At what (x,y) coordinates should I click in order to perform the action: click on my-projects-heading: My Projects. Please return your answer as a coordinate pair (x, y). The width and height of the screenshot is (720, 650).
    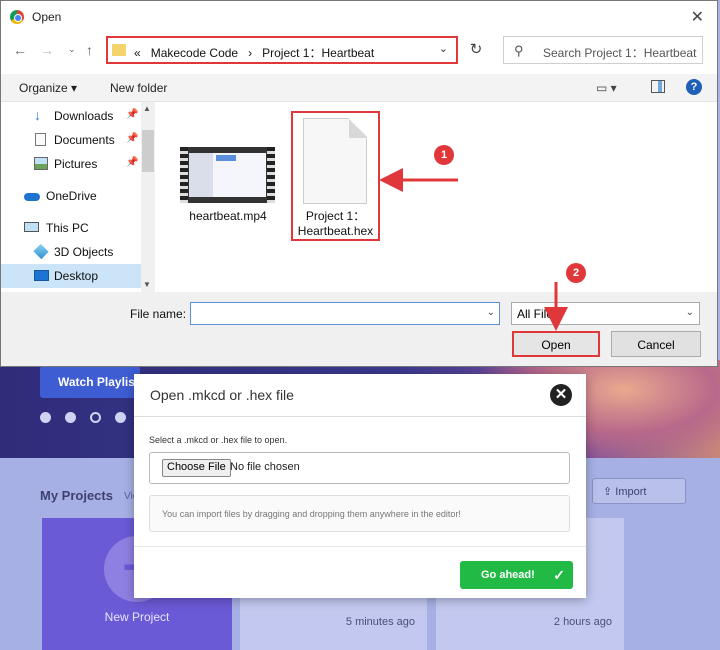
    Looking at the image, I should click on (76, 495).